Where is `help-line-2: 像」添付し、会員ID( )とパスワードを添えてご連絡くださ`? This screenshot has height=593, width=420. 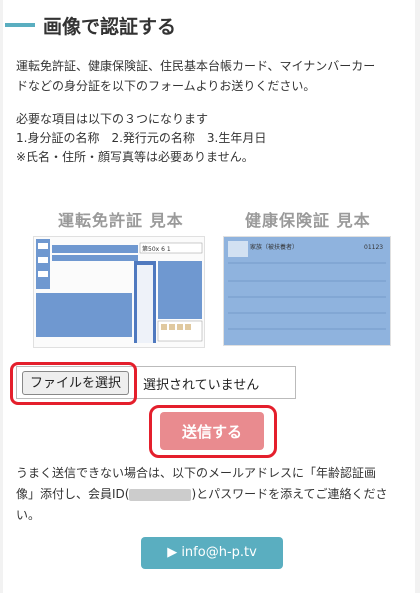 help-line-2: 像」添付し、会員ID( )とパスワードを添えてご連絡くださ is located at coordinates (202, 494).